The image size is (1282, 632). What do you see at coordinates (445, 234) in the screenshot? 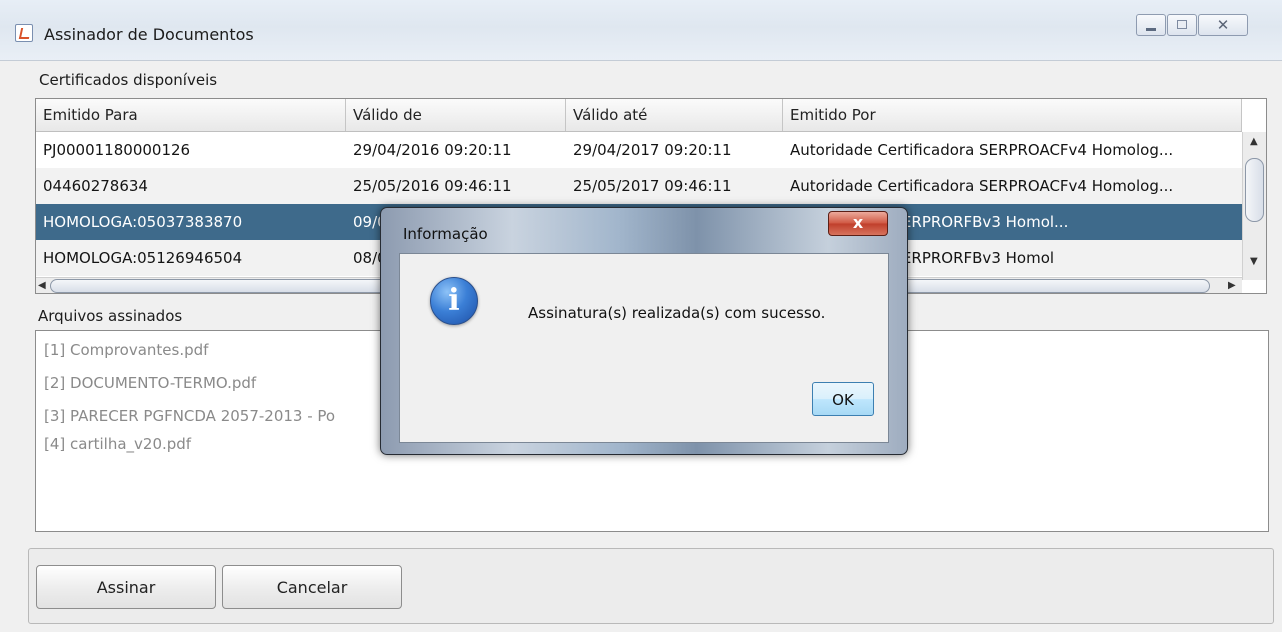
I see `dialog-title: Informação` at bounding box center [445, 234].